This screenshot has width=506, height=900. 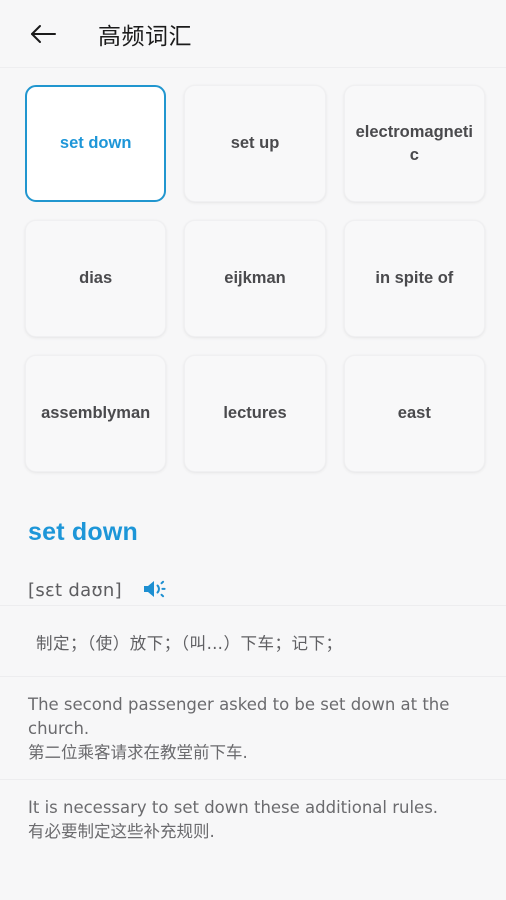 I want to click on back-button, so click(x=43, y=34).